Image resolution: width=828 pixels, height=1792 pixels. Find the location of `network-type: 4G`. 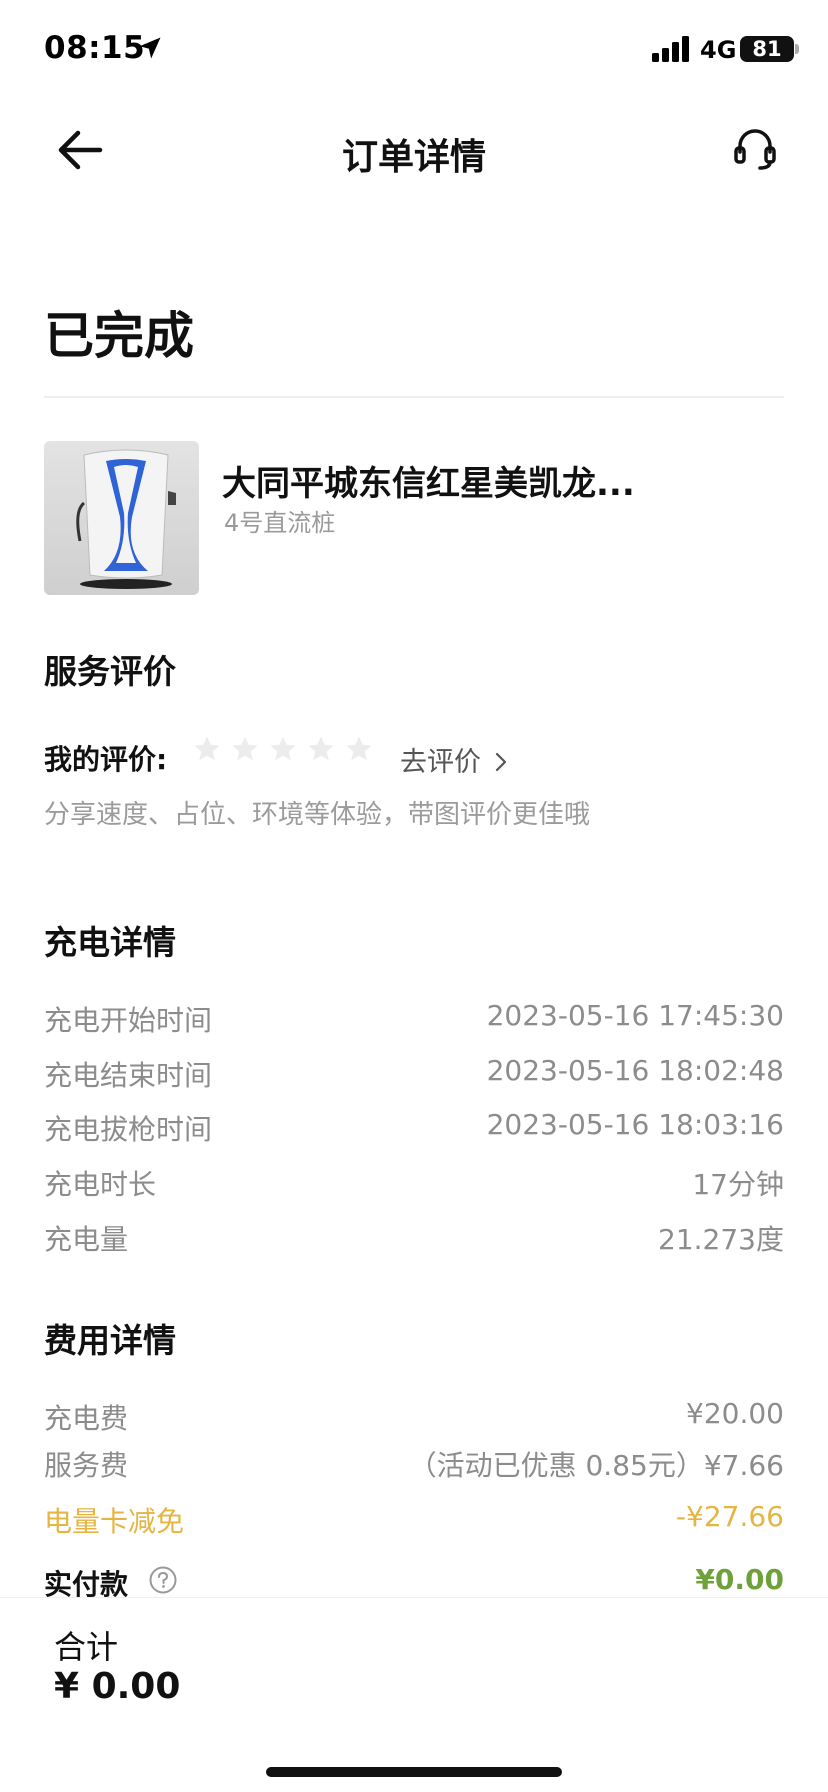

network-type: 4G is located at coordinates (718, 50).